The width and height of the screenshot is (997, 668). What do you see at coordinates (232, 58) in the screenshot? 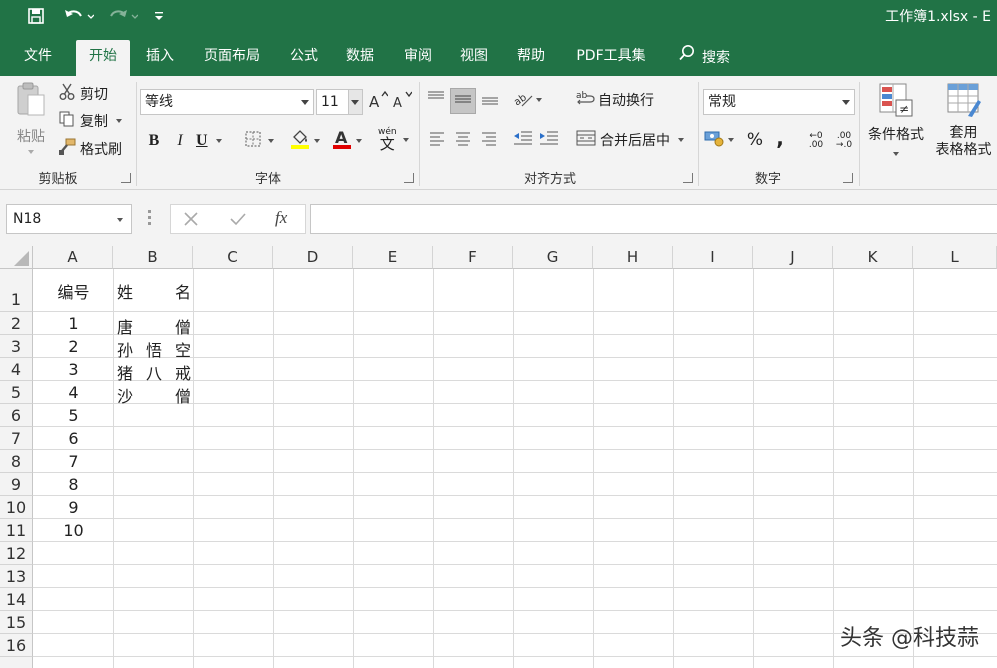
I see `tab-page-layout: 页面布局` at bounding box center [232, 58].